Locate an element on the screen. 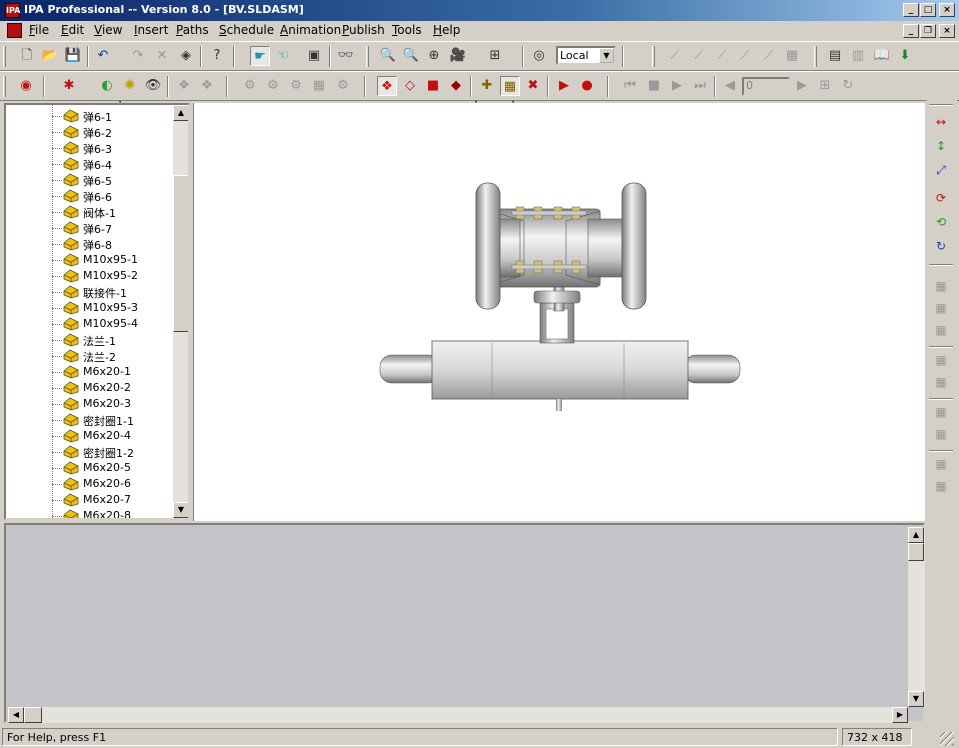  path-tool-3-icon: ⟋ is located at coordinates (722, 56).